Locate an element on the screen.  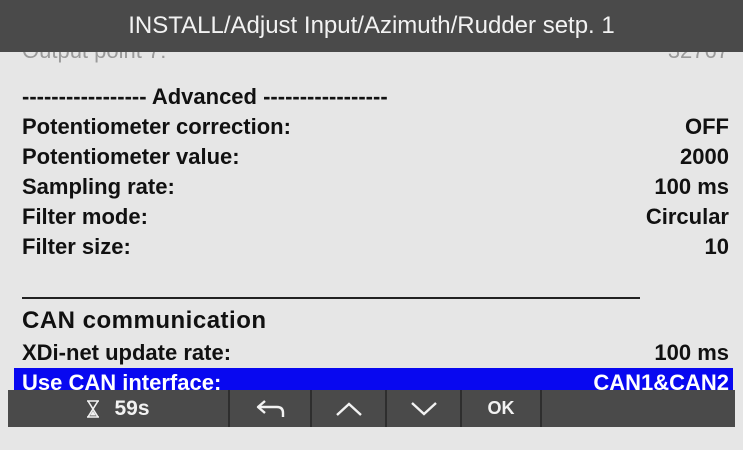
row-label: Sampling rate: is located at coordinates (98, 186).